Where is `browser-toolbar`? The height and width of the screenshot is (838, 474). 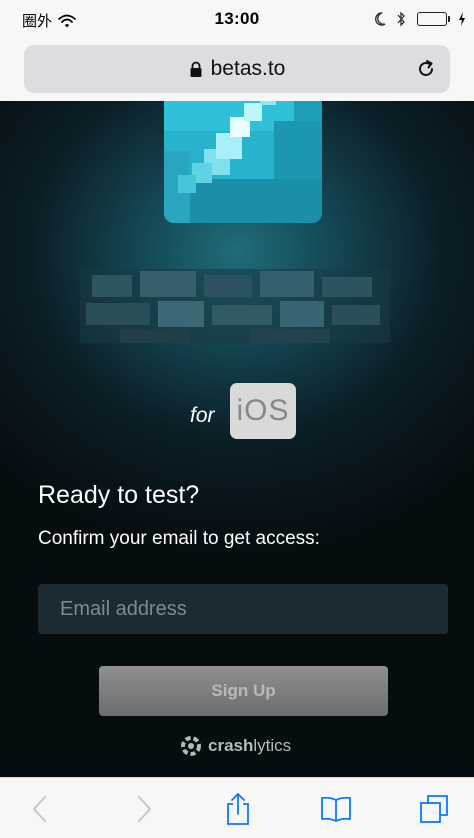
browser-toolbar is located at coordinates (237, 807).